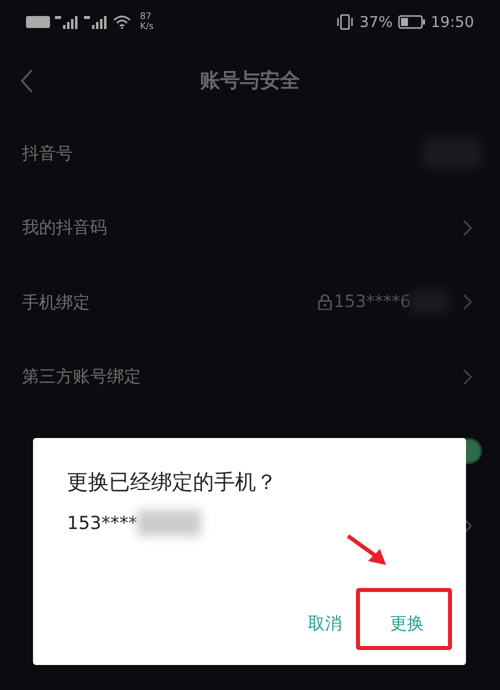 The height and width of the screenshot is (690, 500). Describe the element at coordinates (147, 27) in the screenshot. I see `speed-unit: K/s` at that location.